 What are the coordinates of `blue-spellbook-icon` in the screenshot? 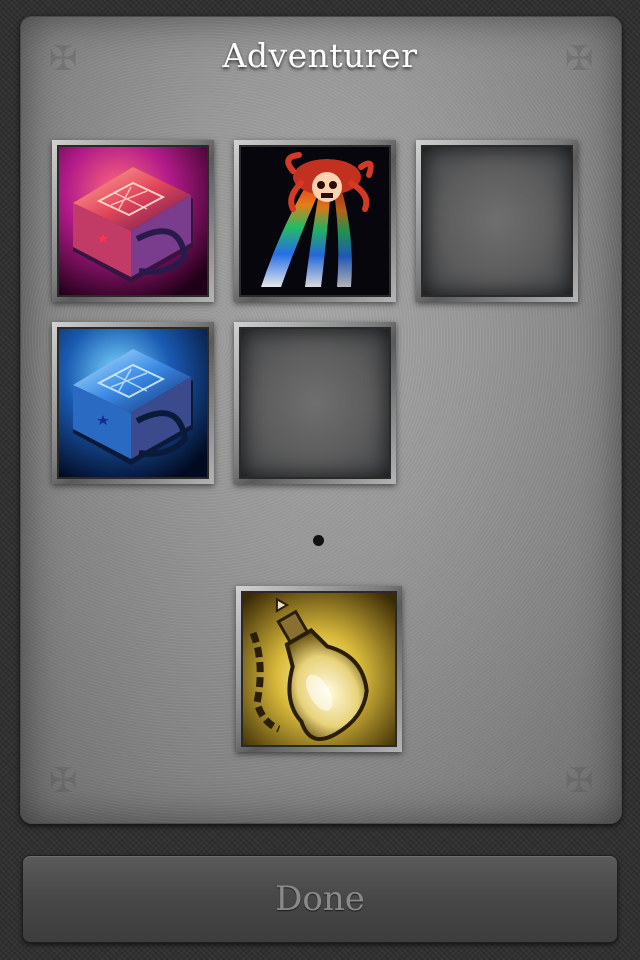 It's located at (133, 403).